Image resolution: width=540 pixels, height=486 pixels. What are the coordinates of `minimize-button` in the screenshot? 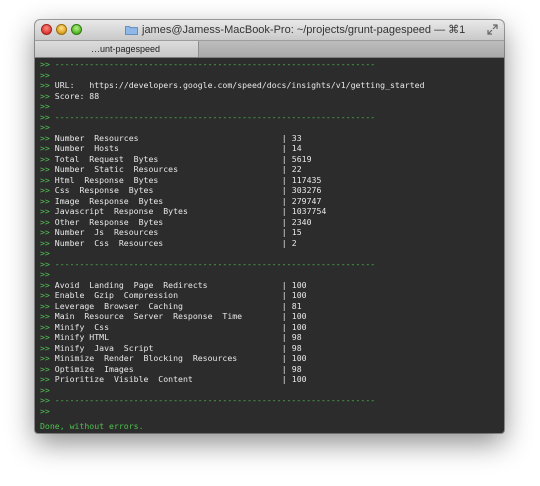 It's located at (61, 29).